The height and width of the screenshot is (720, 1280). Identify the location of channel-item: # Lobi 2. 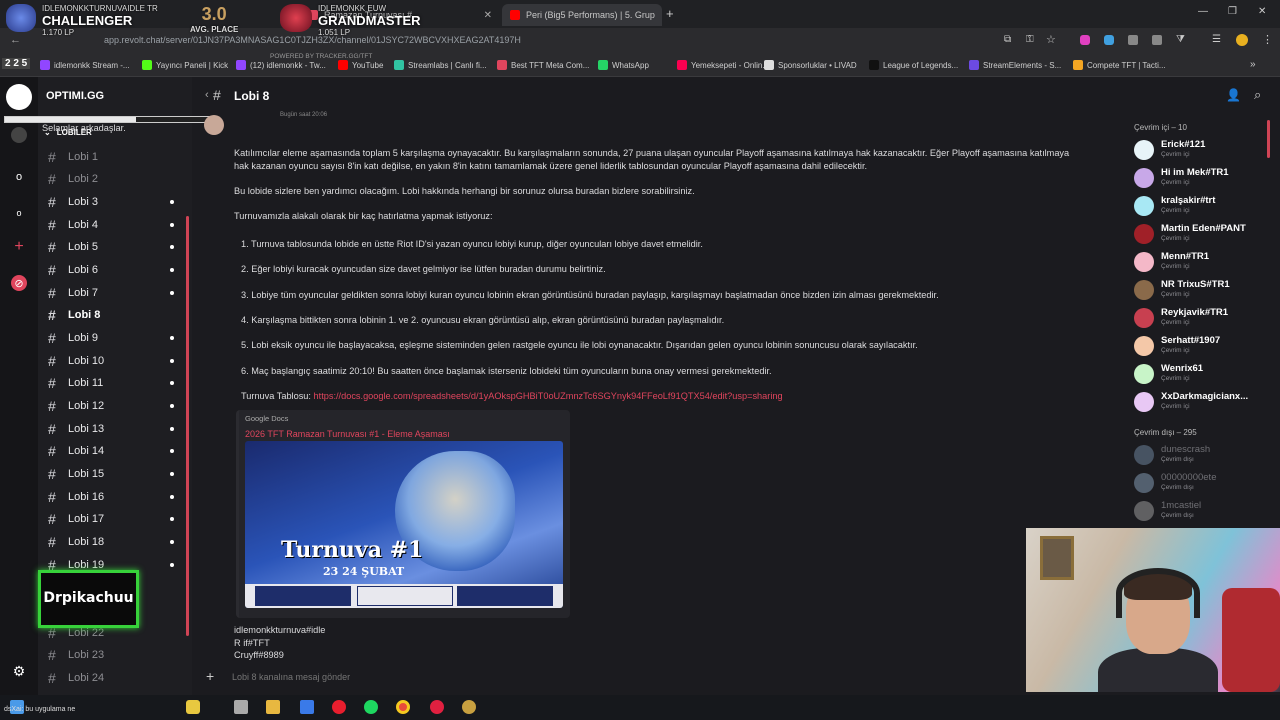
(111, 179).